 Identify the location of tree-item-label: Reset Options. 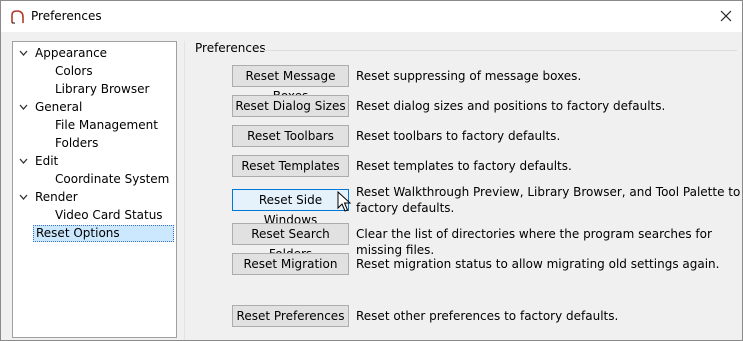
(103, 233).